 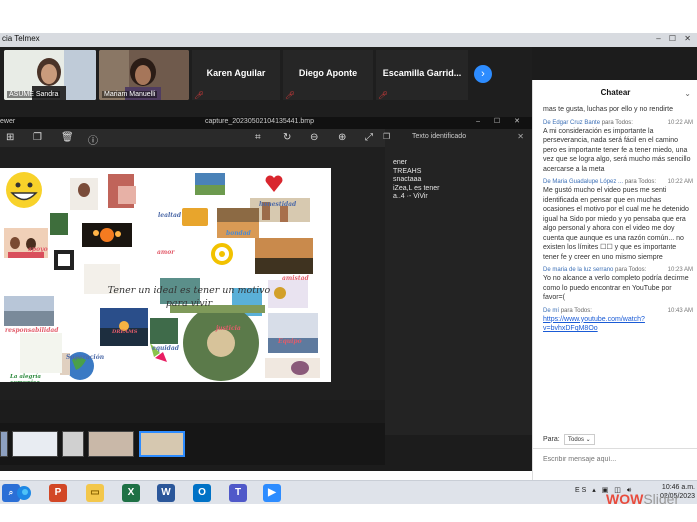 What do you see at coordinates (130, 94) in the screenshot?
I see `participant-name: Mariam Manuelli` at bounding box center [130, 94].